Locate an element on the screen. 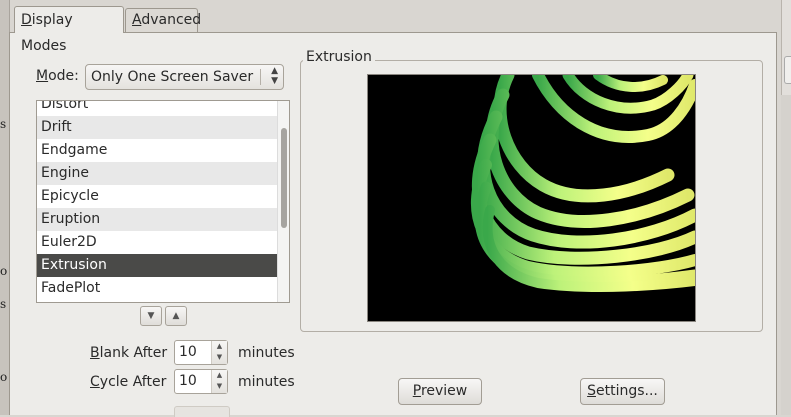 Image resolution: width=791 pixels, height=417 pixels. list-scrollbar is located at coordinates (283, 201).